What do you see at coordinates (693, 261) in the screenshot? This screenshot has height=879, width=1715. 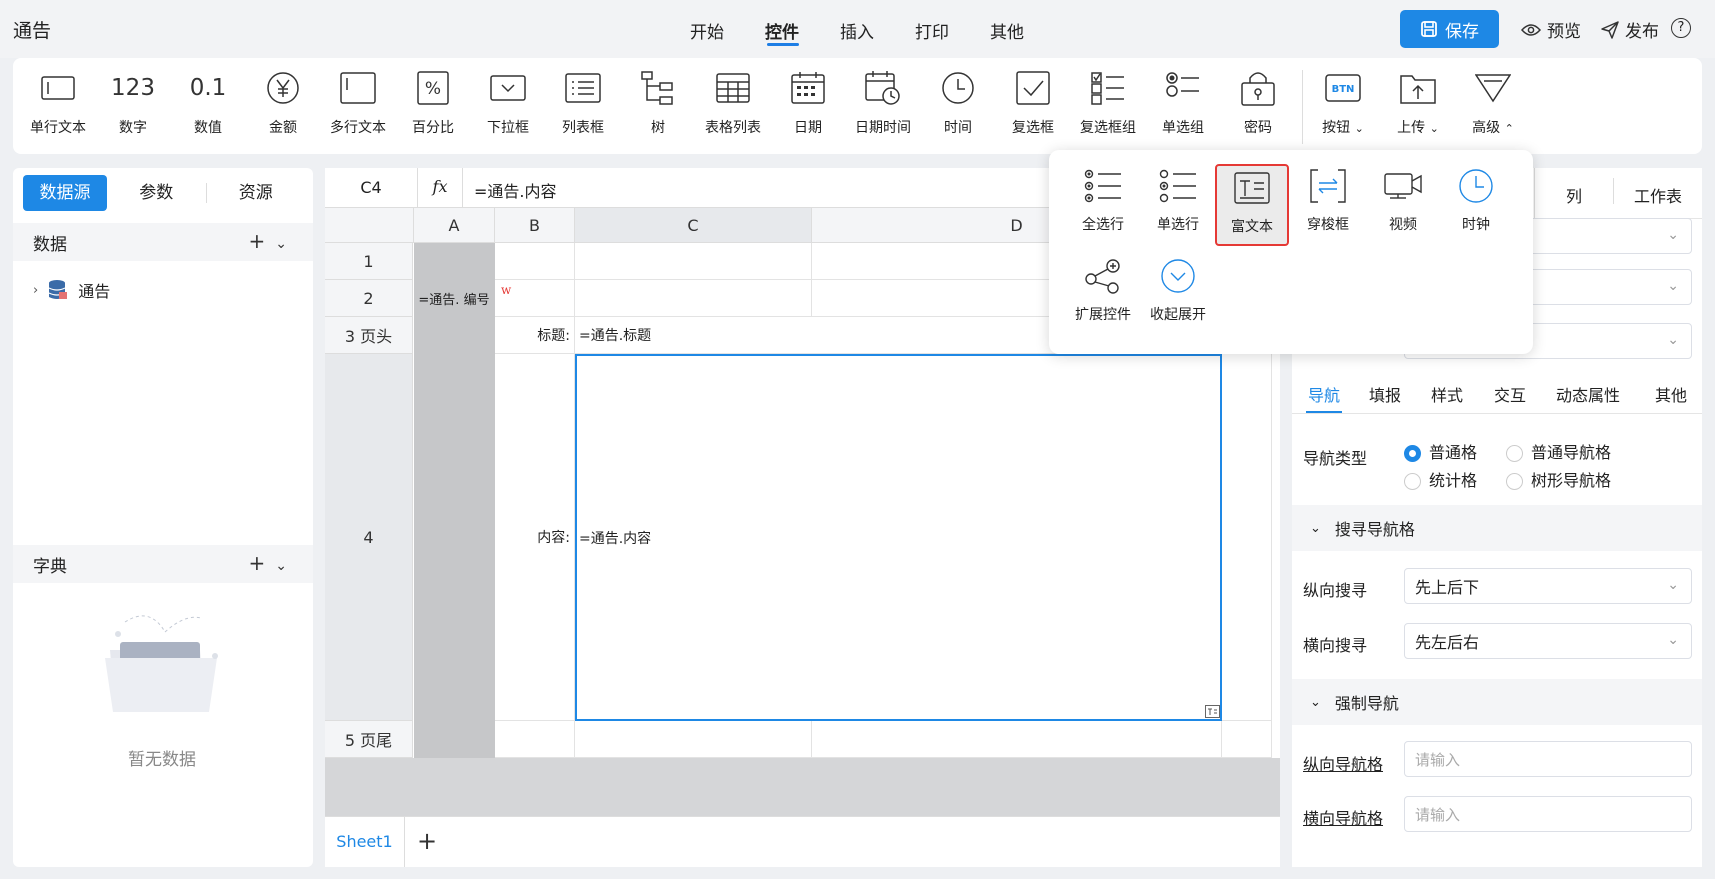 I see `cell-c1` at bounding box center [693, 261].